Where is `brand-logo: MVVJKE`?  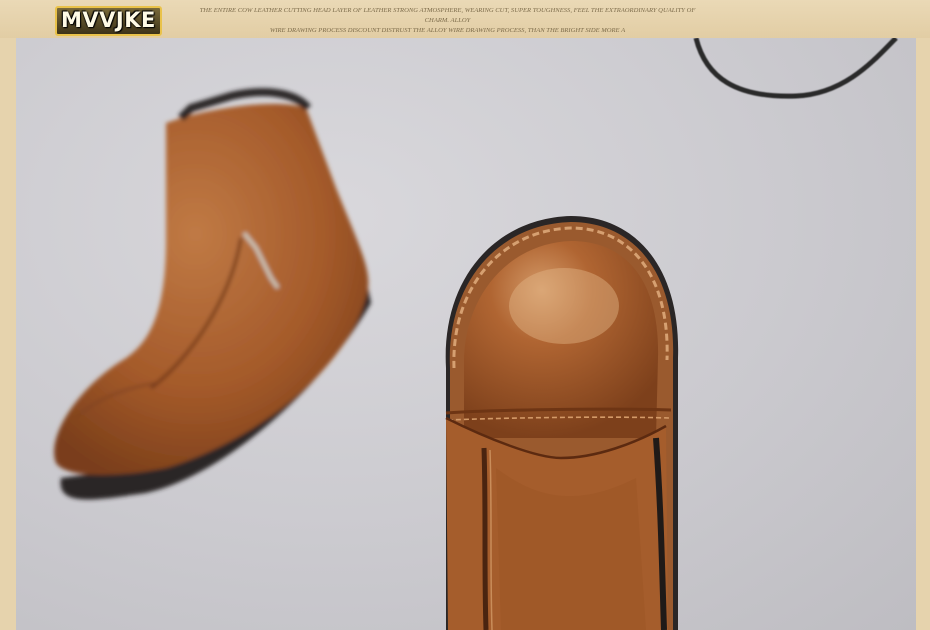 brand-logo: MVVJKE is located at coordinates (108, 21).